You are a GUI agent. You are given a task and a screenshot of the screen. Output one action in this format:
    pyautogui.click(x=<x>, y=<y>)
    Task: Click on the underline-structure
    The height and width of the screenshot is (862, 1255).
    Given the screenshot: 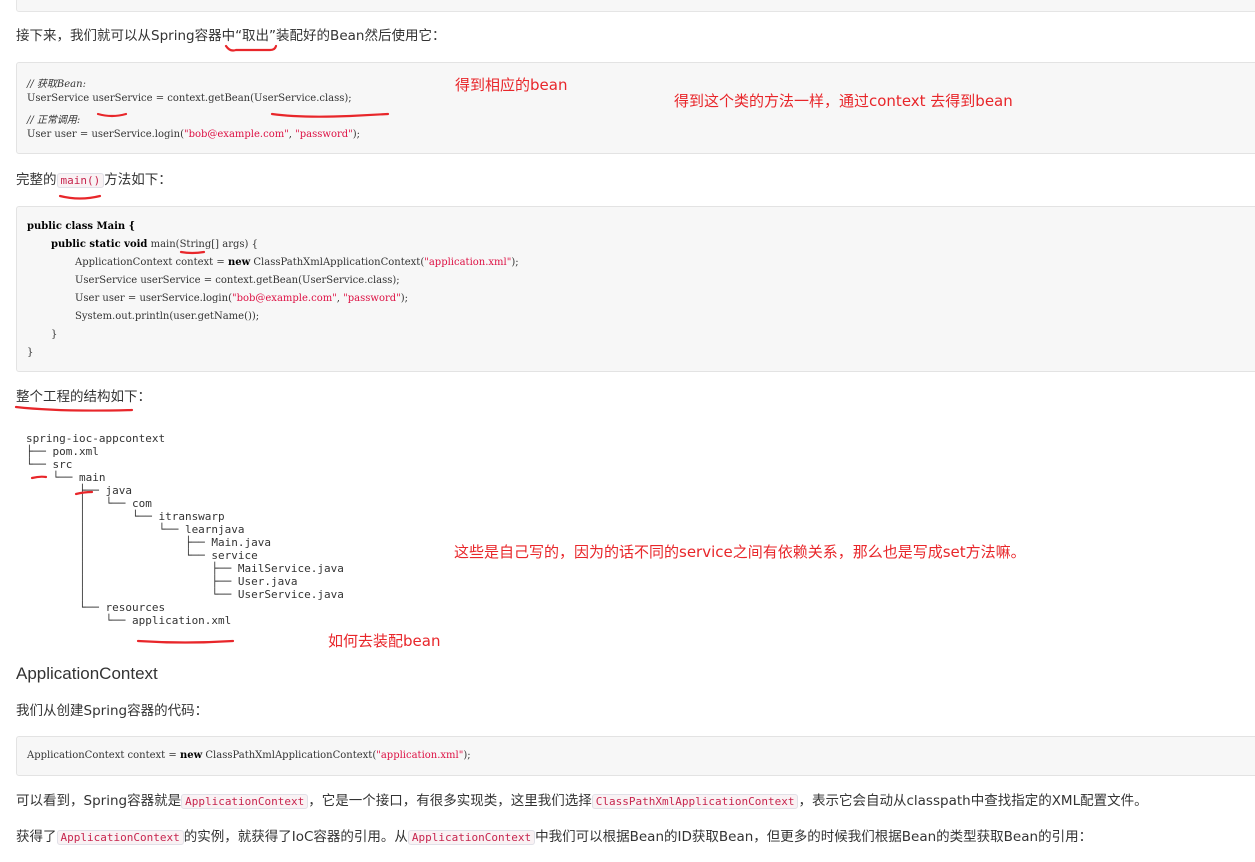 What is the action you would take?
    pyautogui.click(x=74, y=408)
    